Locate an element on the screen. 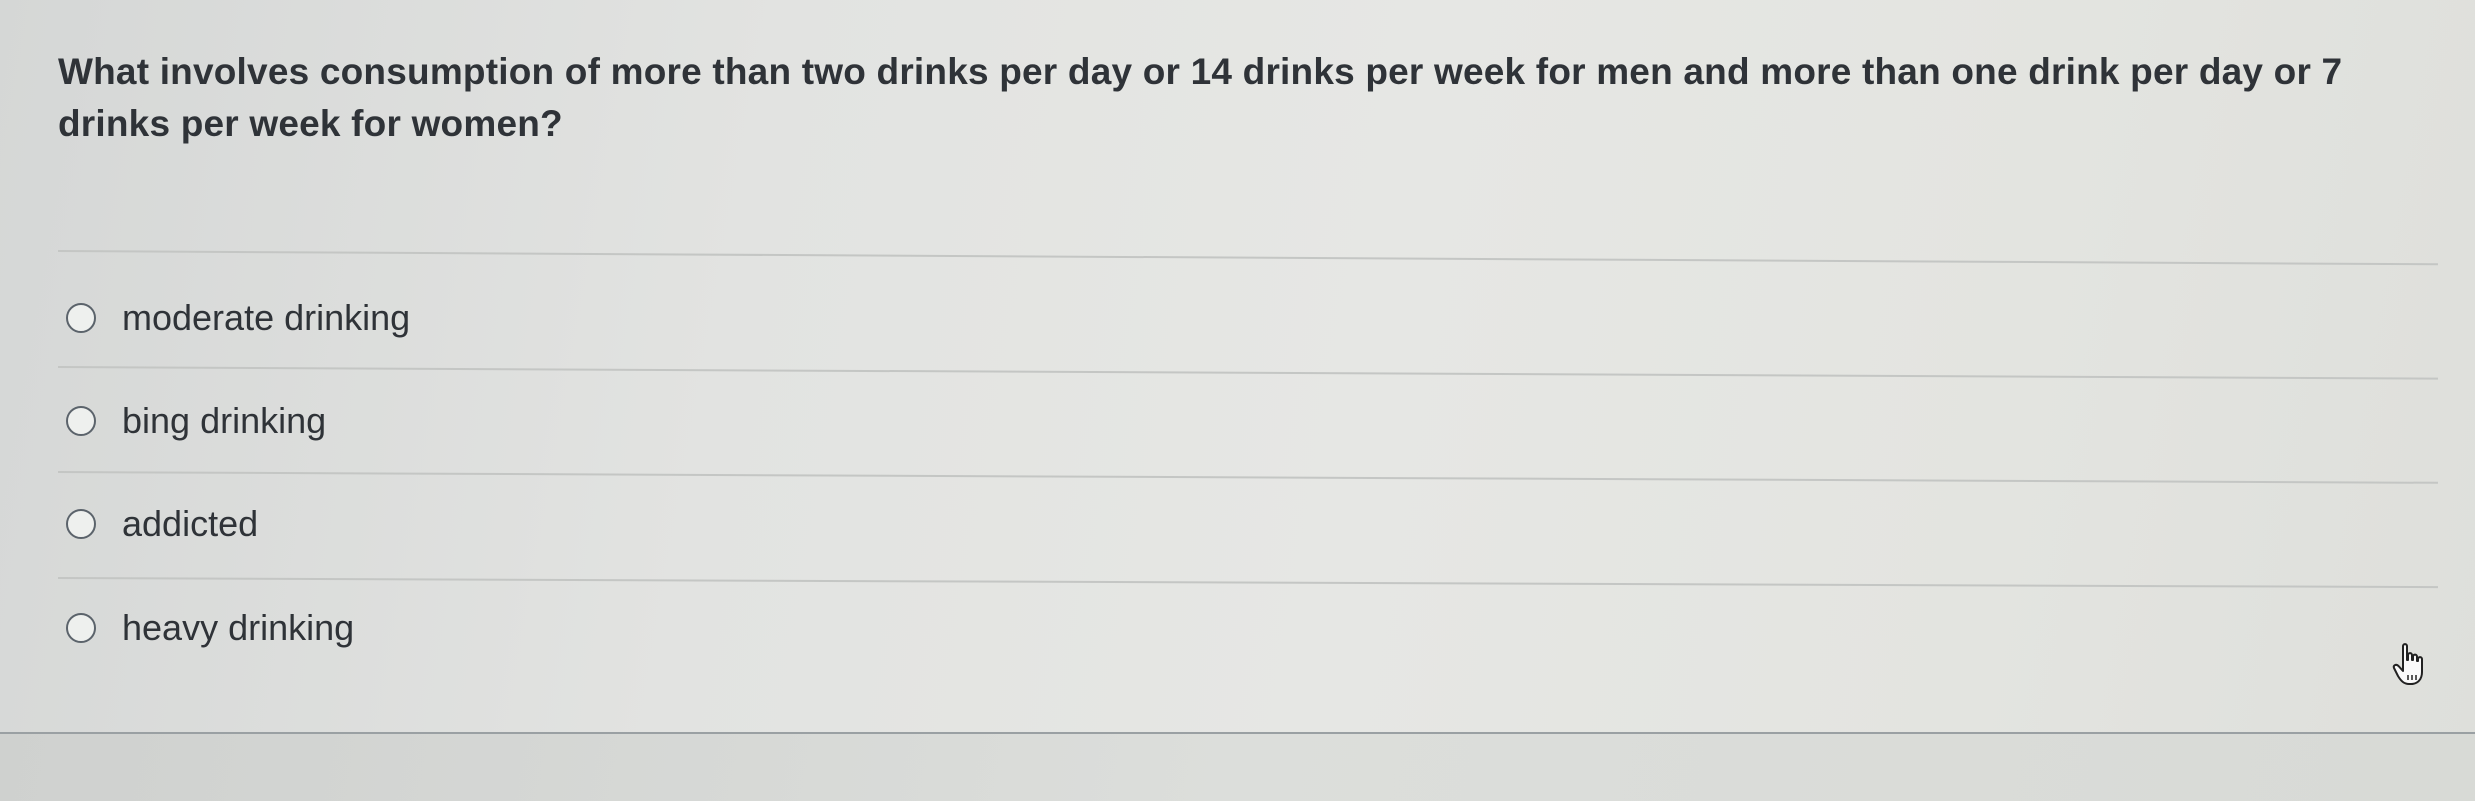 The width and height of the screenshot is (2475, 801). answer-option-moderate-drinking: moderate drinking is located at coordinates (238, 318).